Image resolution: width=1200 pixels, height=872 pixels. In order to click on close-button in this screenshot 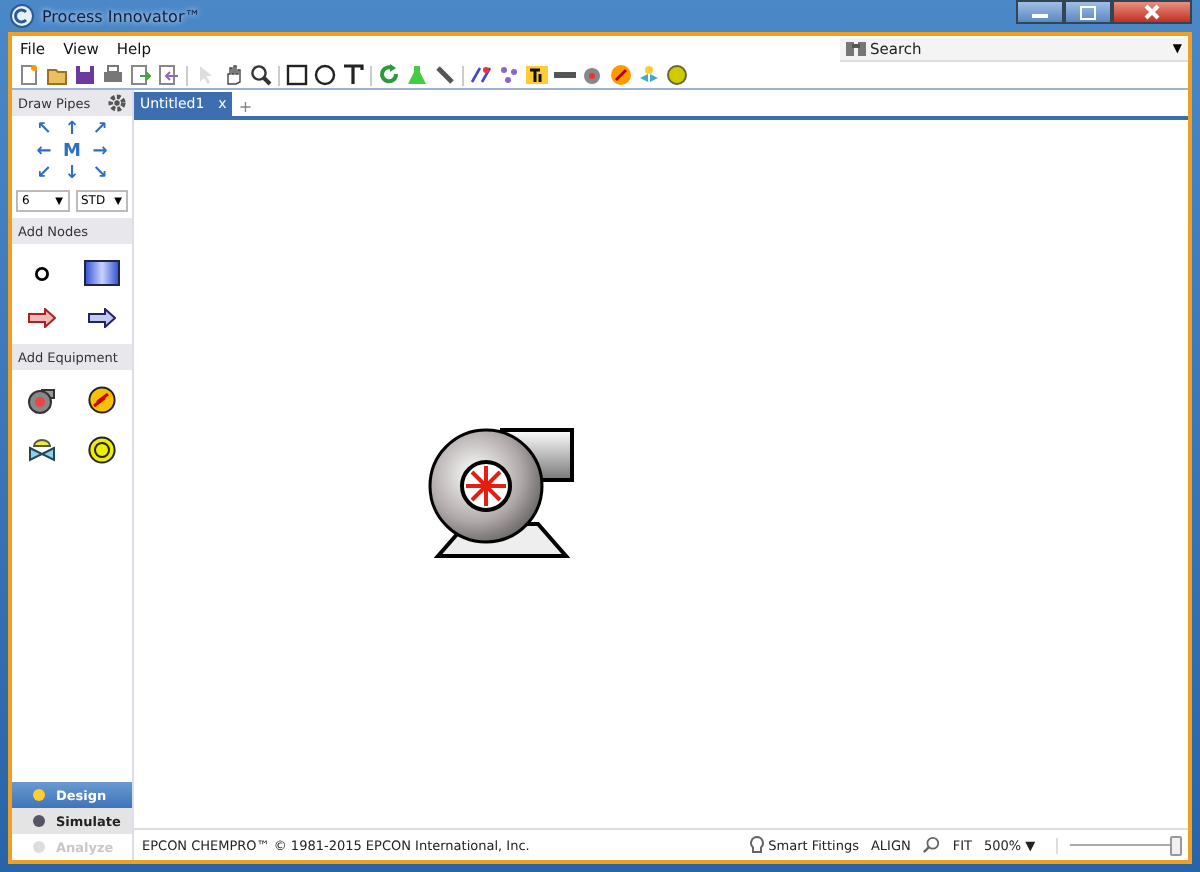, I will do `click(1152, 12)`.